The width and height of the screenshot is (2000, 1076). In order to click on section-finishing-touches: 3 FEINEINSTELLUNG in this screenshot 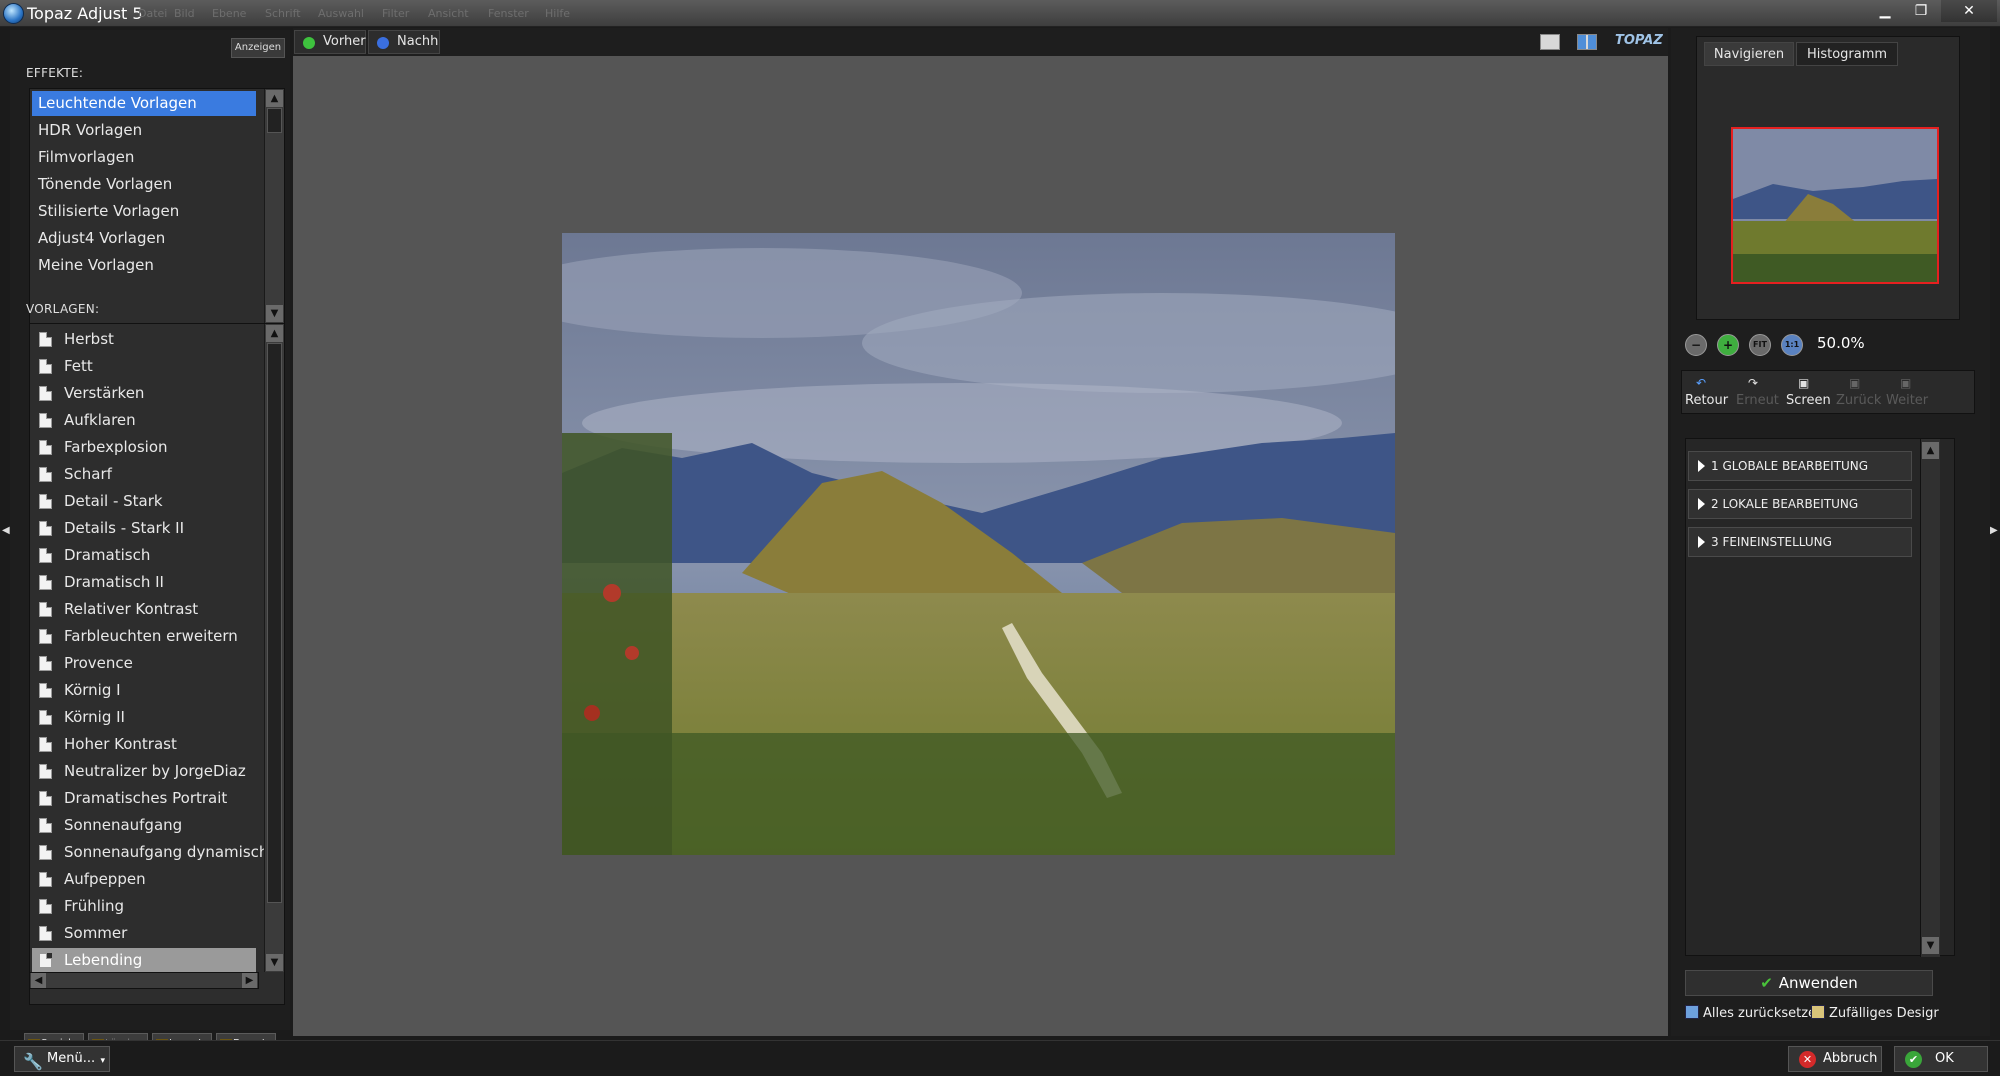, I will do `click(1800, 542)`.